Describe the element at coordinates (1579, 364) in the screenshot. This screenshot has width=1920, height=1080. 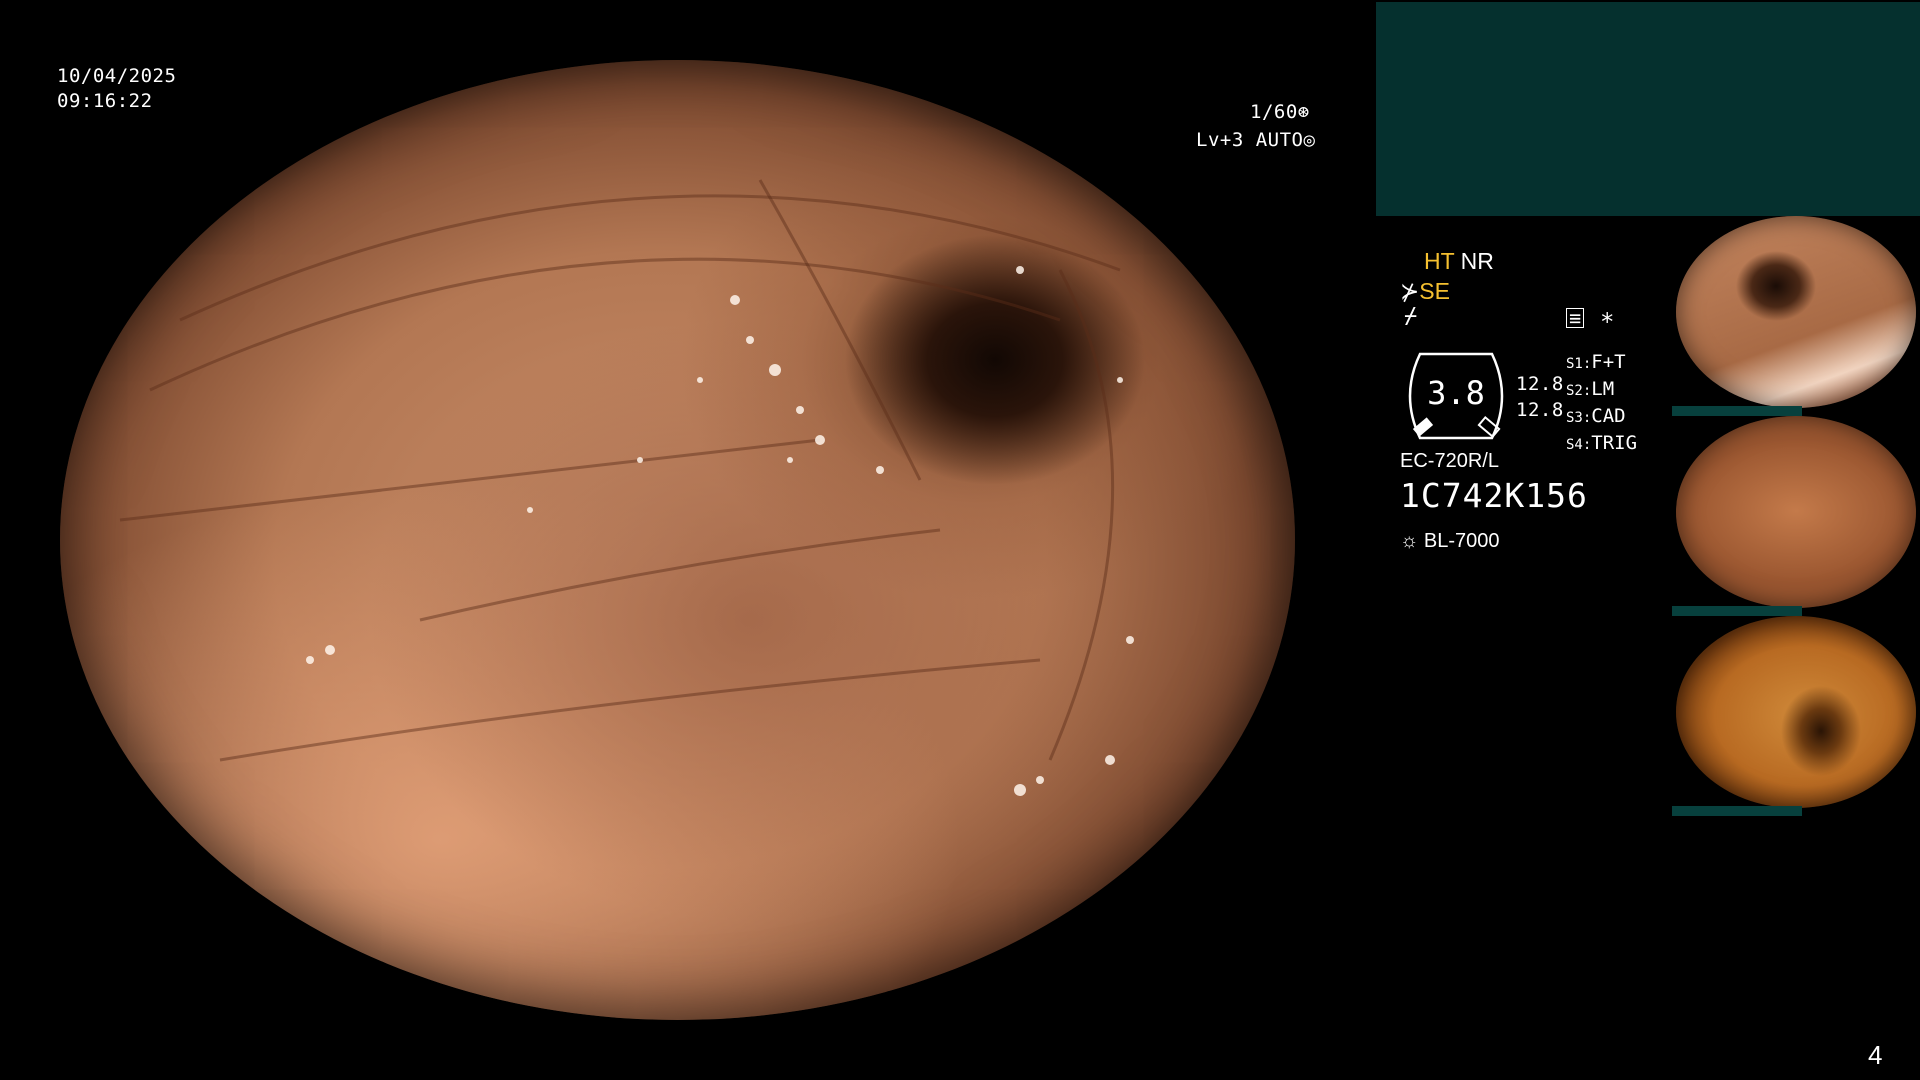
I see `switch-label: S1:` at that location.